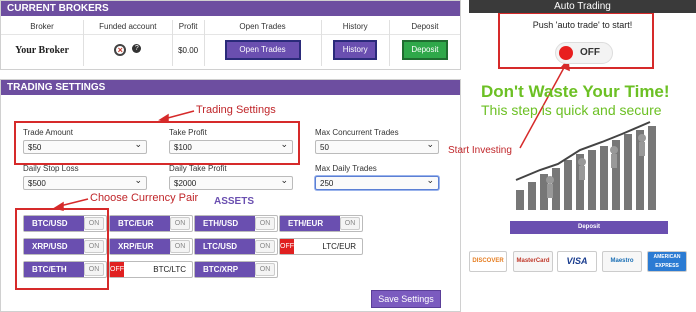 Image resolution: width=696 pixels, height=312 pixels. What do you see at coordinates (577, 261) in the screenshot?
I see `visa-icon: VISA` at bounding box center [577, 261].